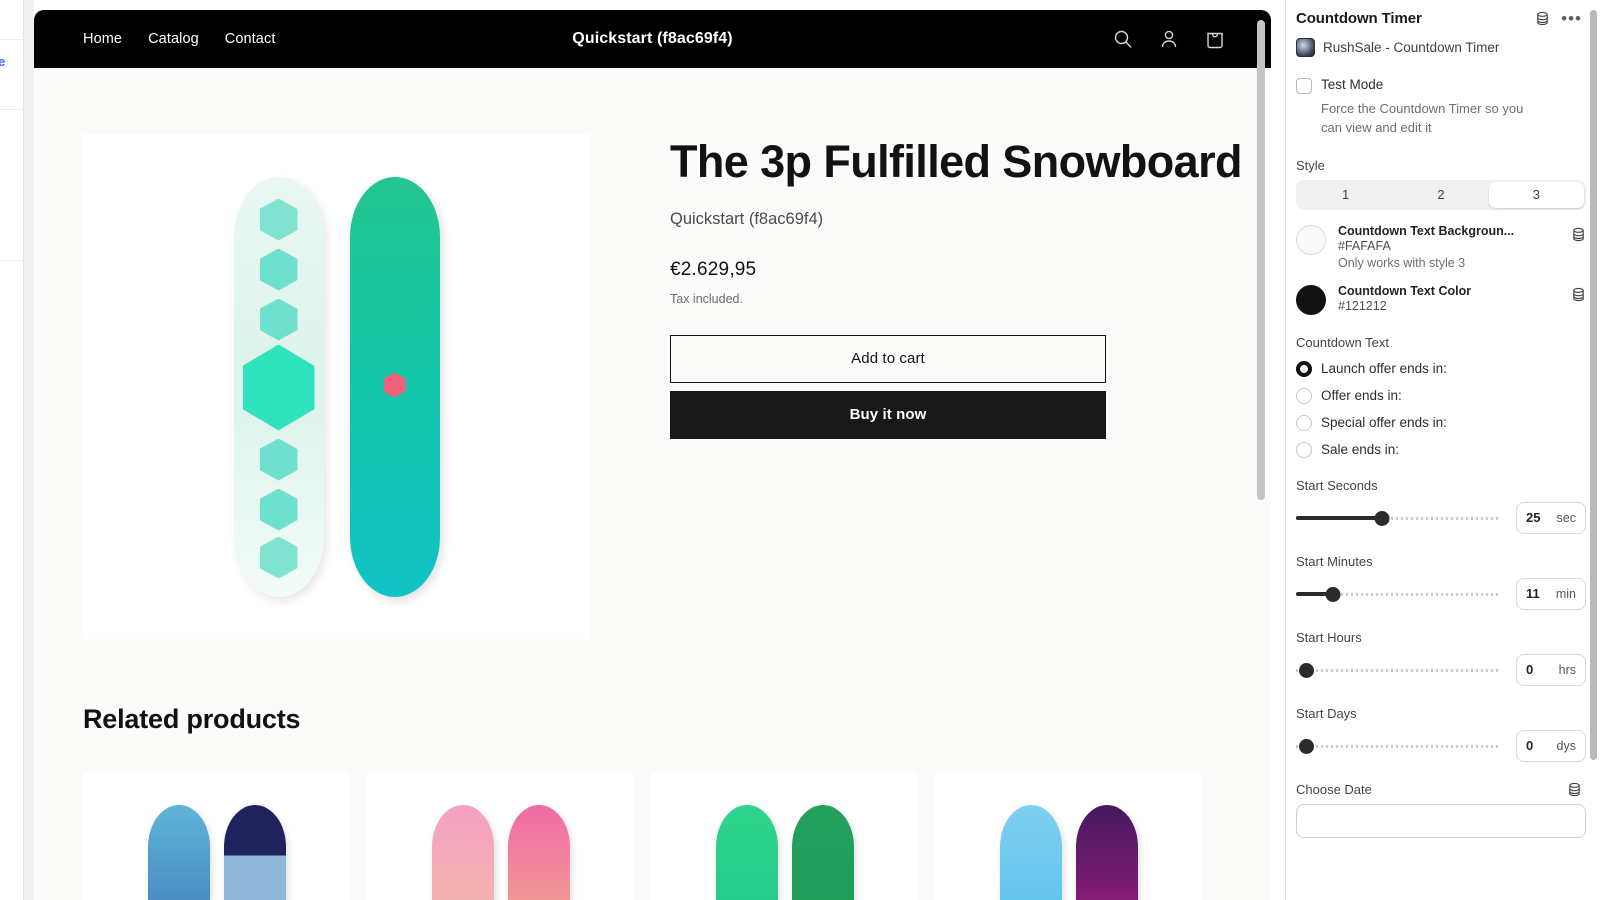 The image size is (1600, 900). I want to click on countdown-text-option-offer: Offer ends in:, so click(1441, 395).